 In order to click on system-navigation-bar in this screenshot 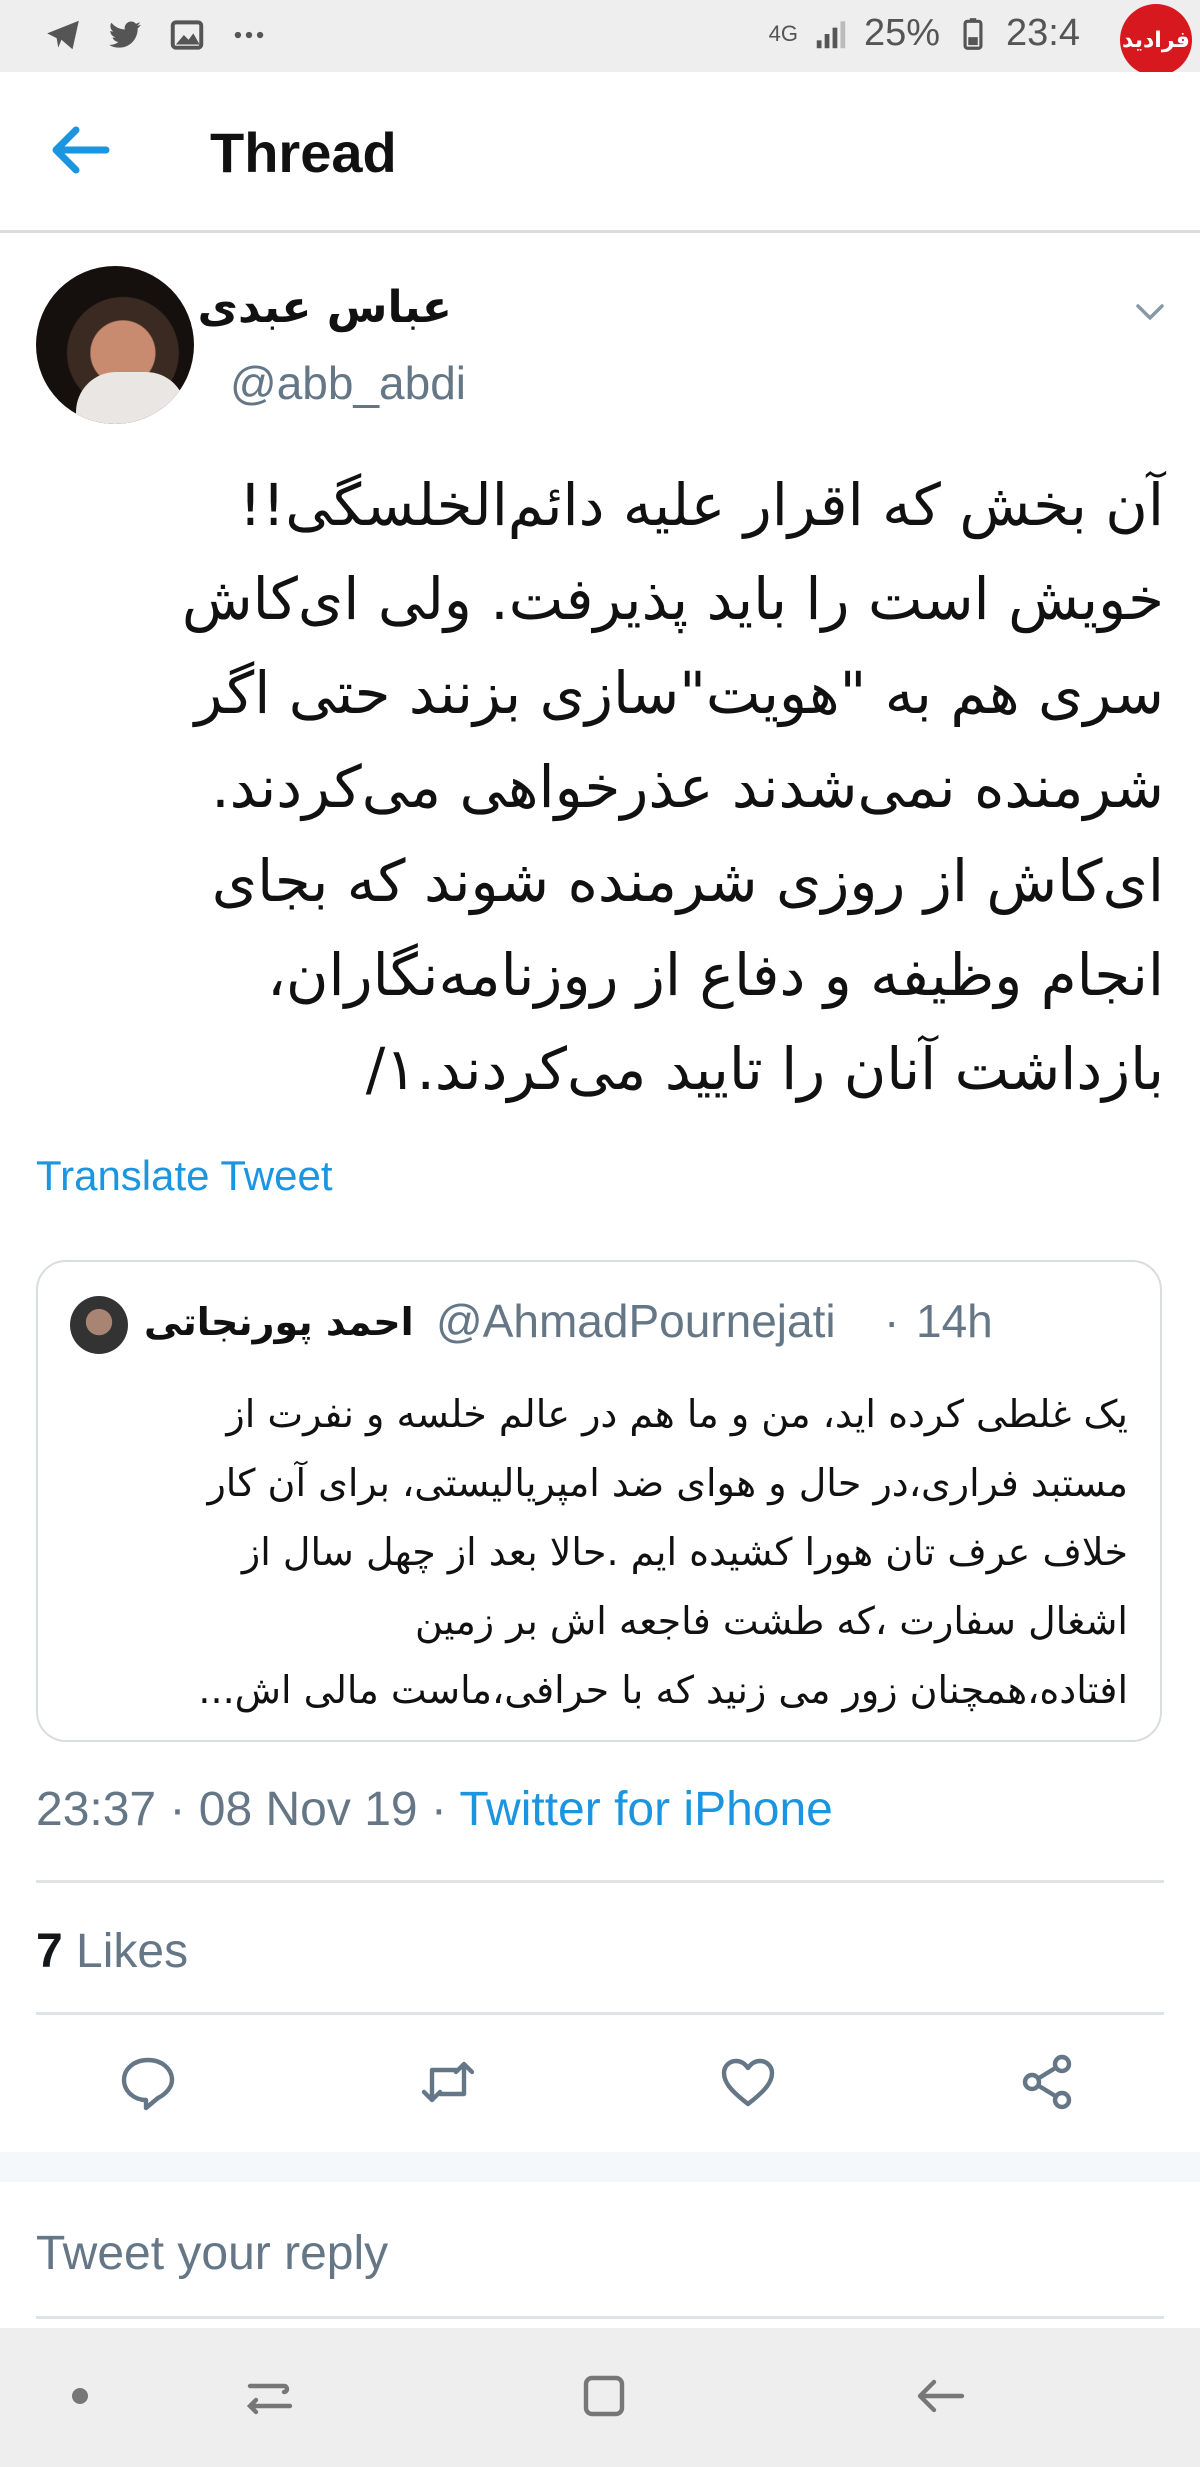, I will do `click(600, 2397)`.